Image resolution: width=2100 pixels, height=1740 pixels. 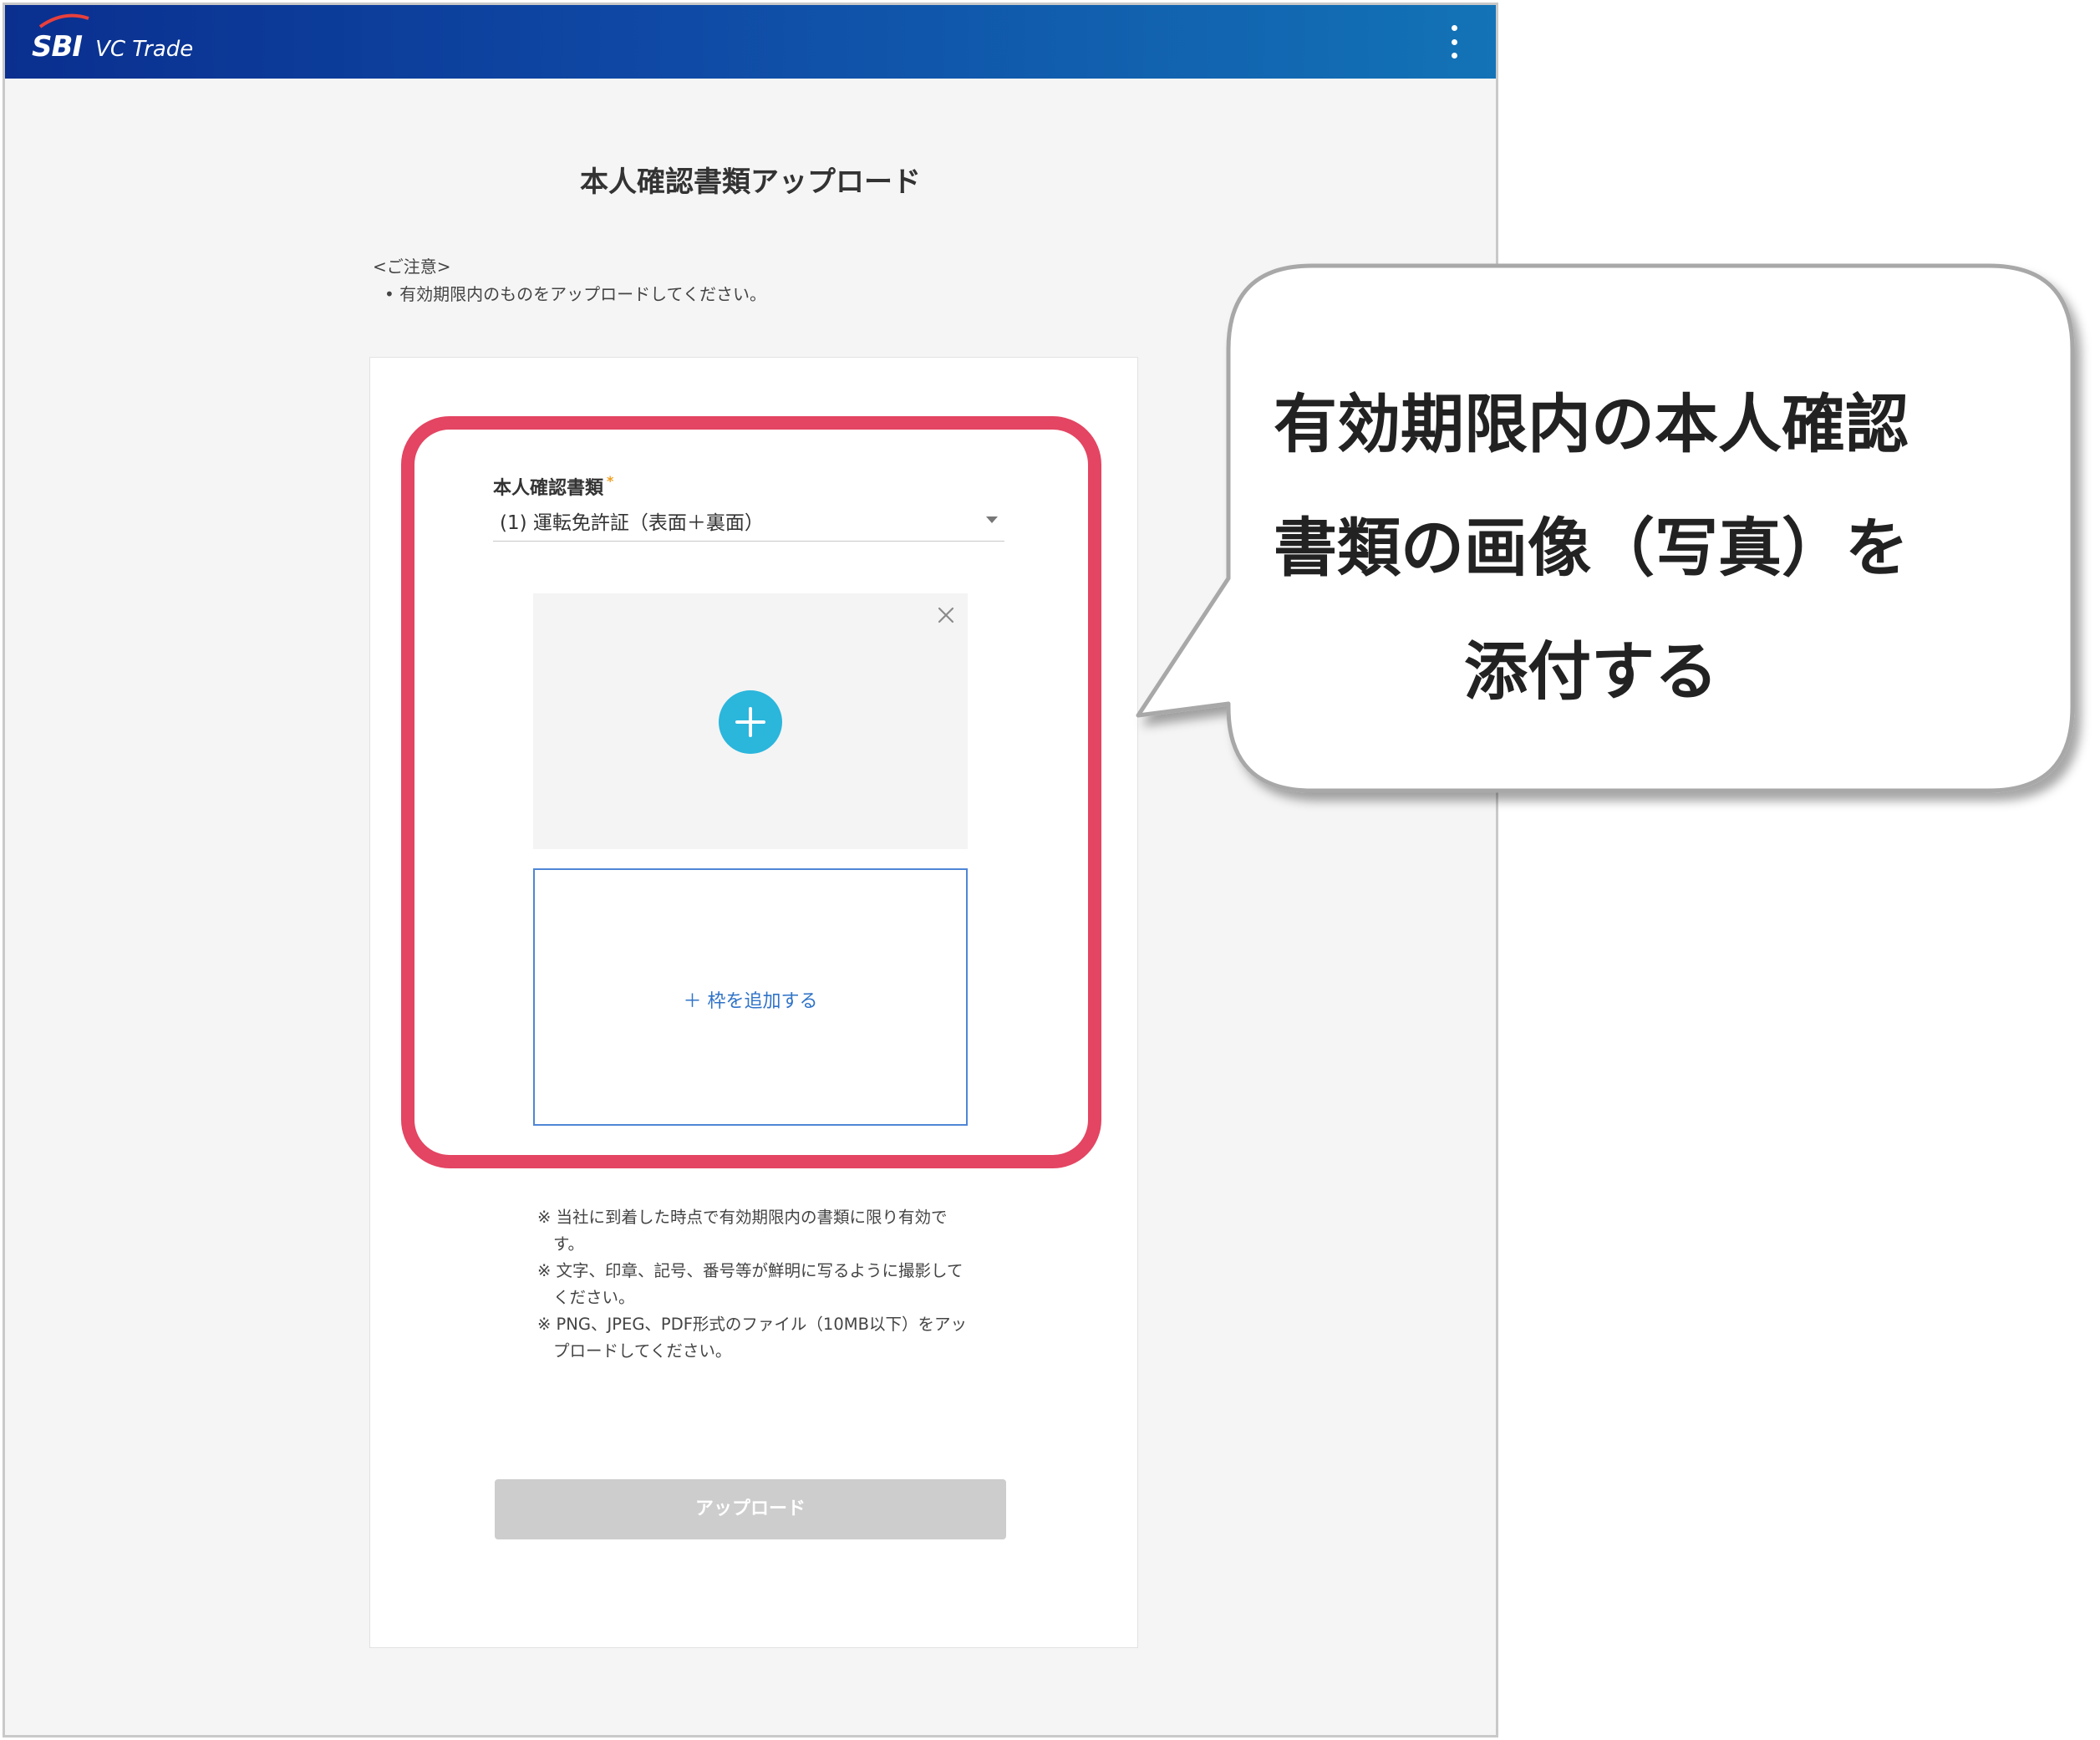 I want to click on required-mark: *, so click(x=611, y=481).